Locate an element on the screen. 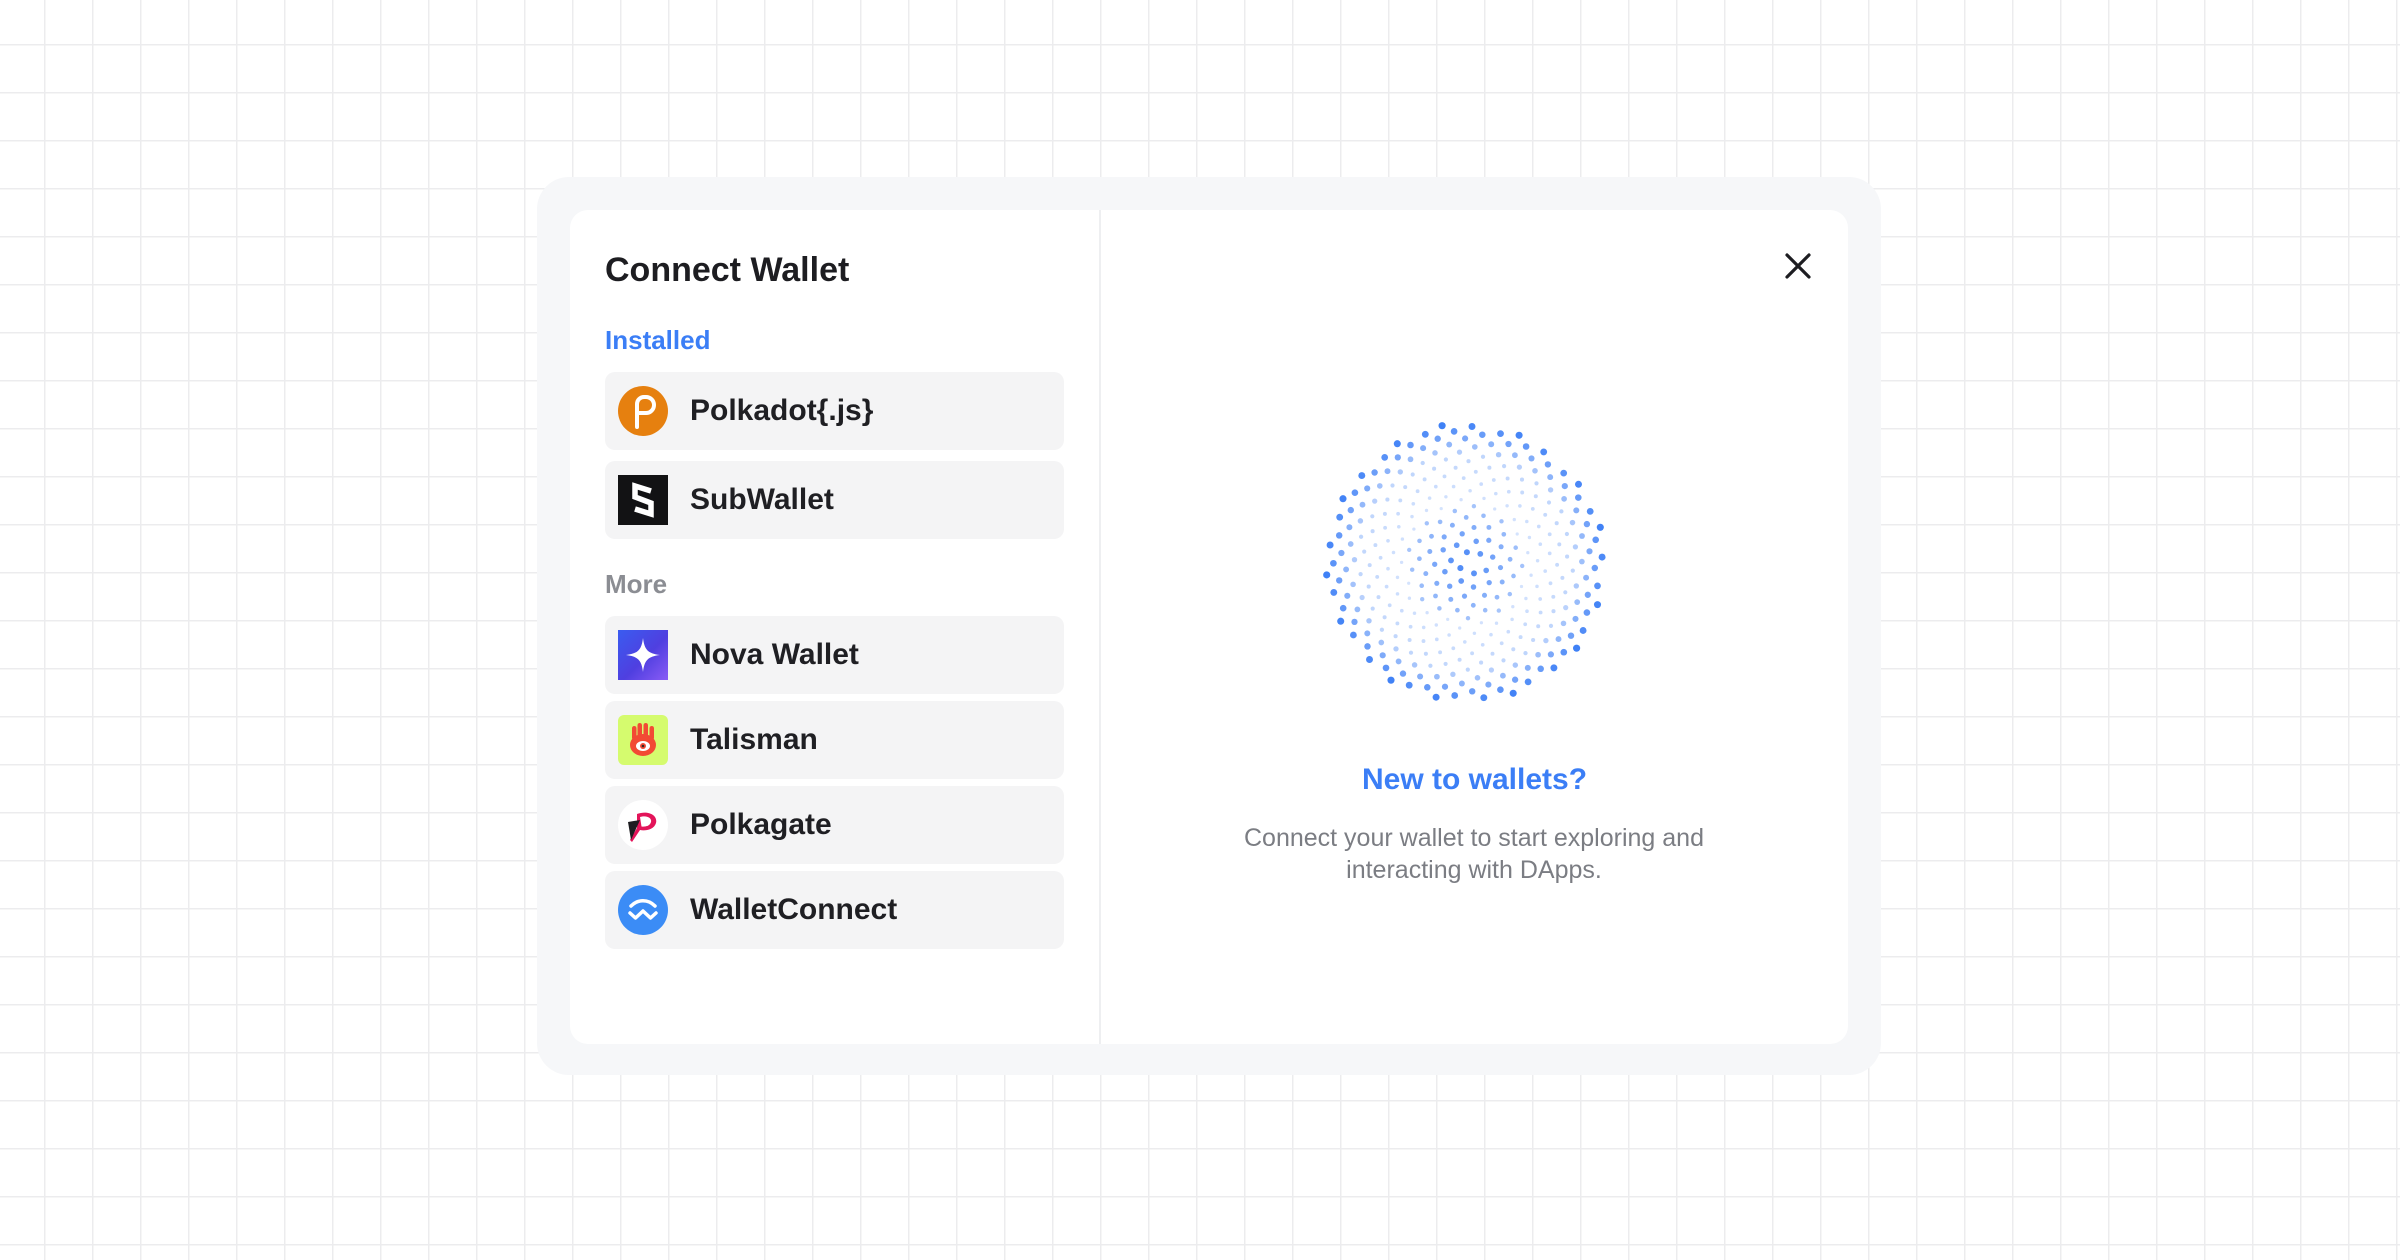 The height and width of the screenshot is (1260, 2400). wallet-name: WalletConnect is located at coordinates (794, 909).